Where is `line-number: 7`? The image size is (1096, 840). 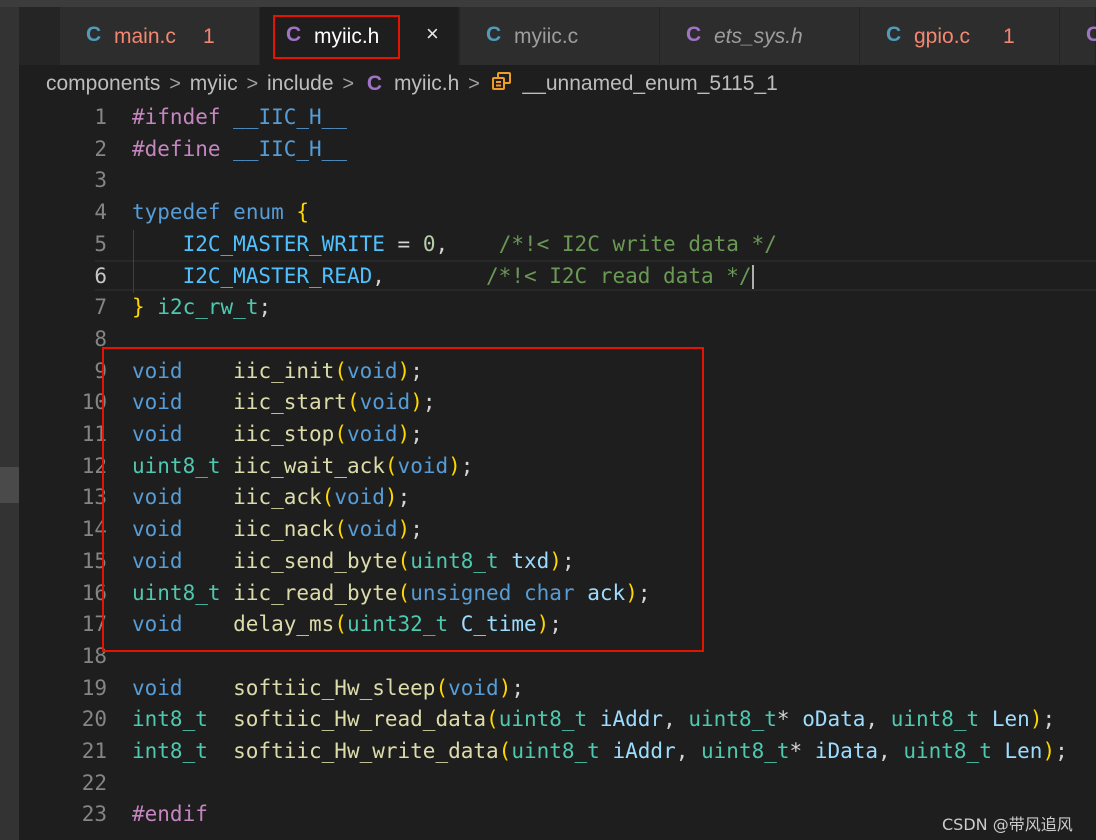
line-number: 7 is located at coordinates (100, 307).